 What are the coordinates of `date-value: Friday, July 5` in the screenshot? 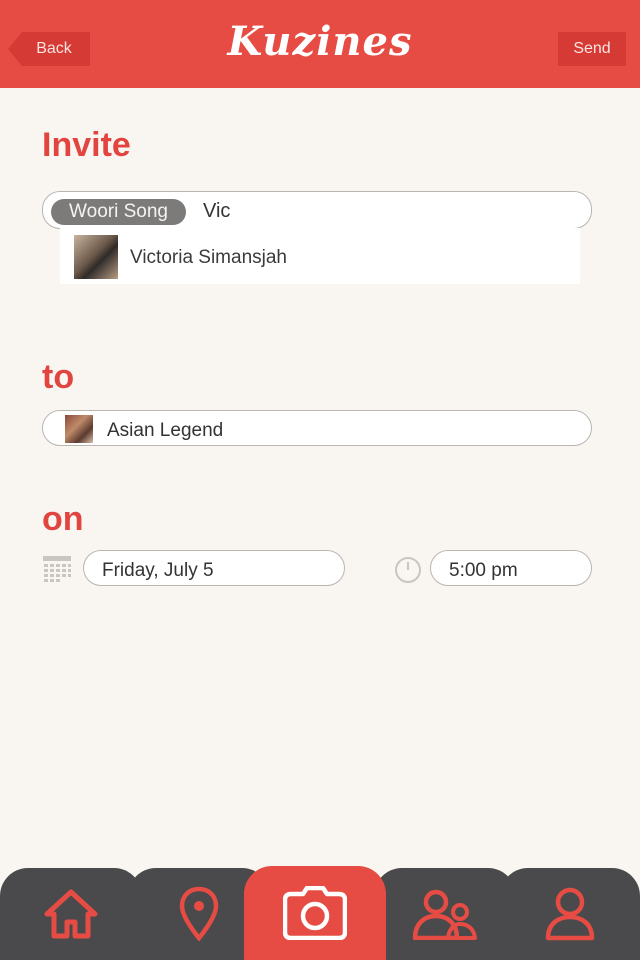 It's located at (158, 570).